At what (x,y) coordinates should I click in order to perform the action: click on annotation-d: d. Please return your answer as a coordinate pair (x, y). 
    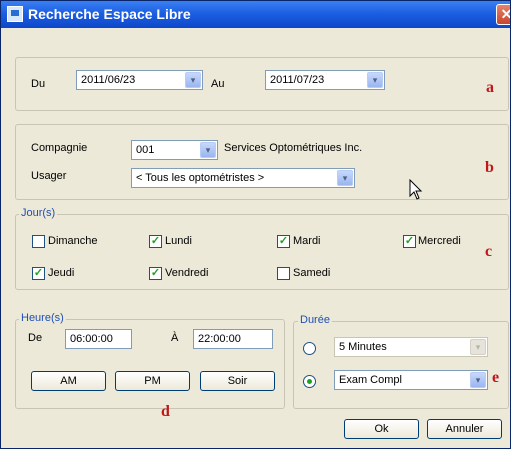
    Looking at the image, I should click on (165, 411).